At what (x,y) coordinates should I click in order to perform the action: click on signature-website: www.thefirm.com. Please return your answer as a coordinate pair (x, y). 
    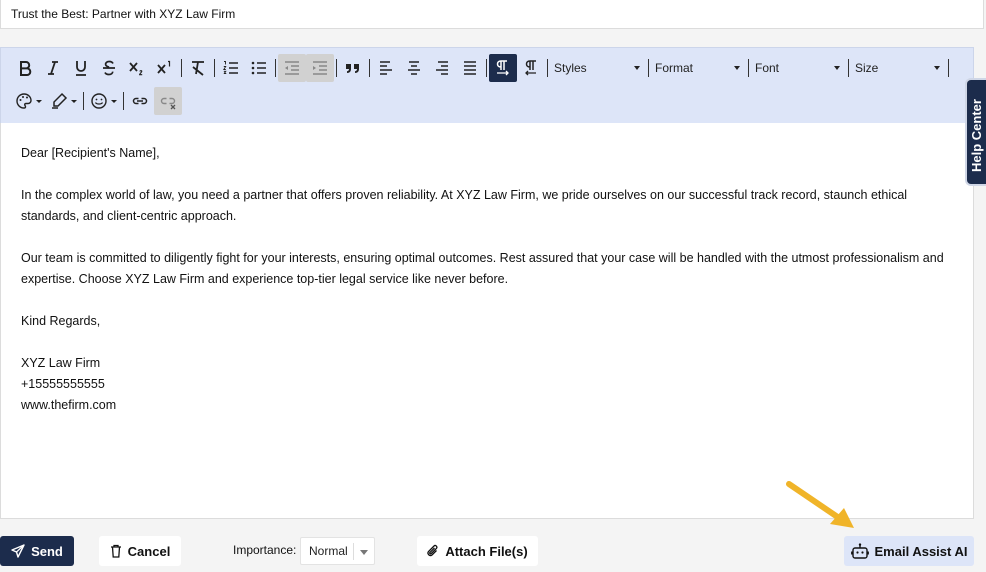
    Looking at the image, I should click on (69, 405).